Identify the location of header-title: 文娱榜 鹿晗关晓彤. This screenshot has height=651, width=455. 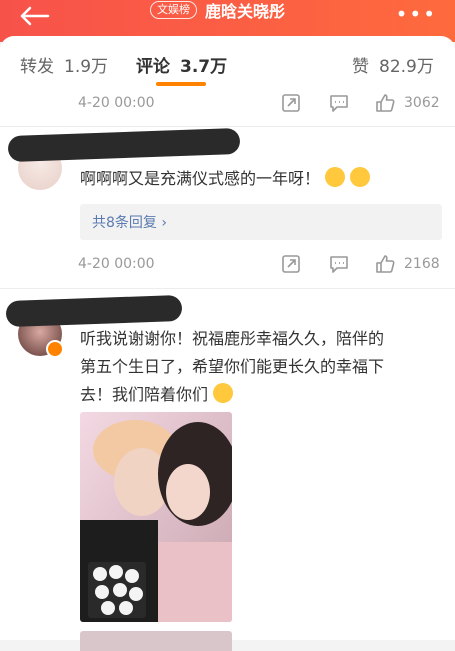
(218, 10).